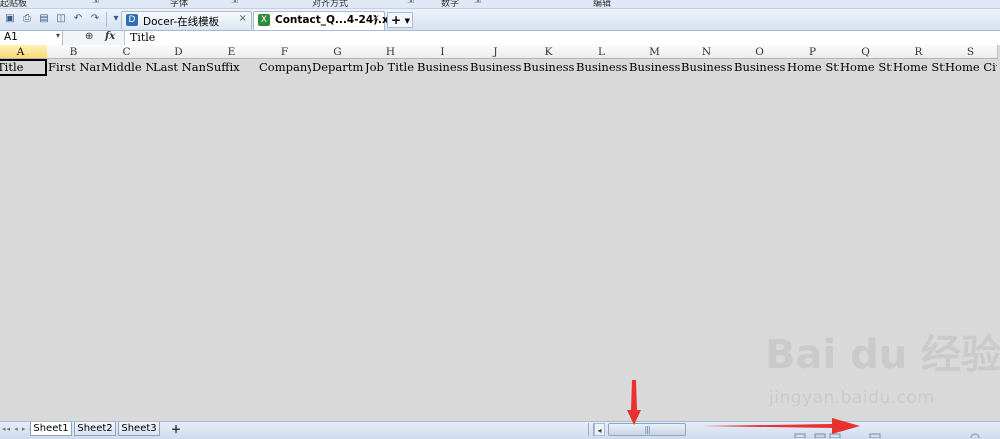  Describe the element at coordinates (707, 52) in the screenshot. I see `column-header-n: N` at that location.